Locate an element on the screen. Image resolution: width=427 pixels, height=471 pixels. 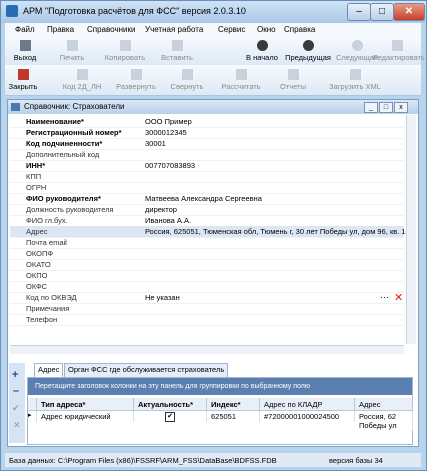
panel-maximize-button: □ is located at coordinates (386, 107).